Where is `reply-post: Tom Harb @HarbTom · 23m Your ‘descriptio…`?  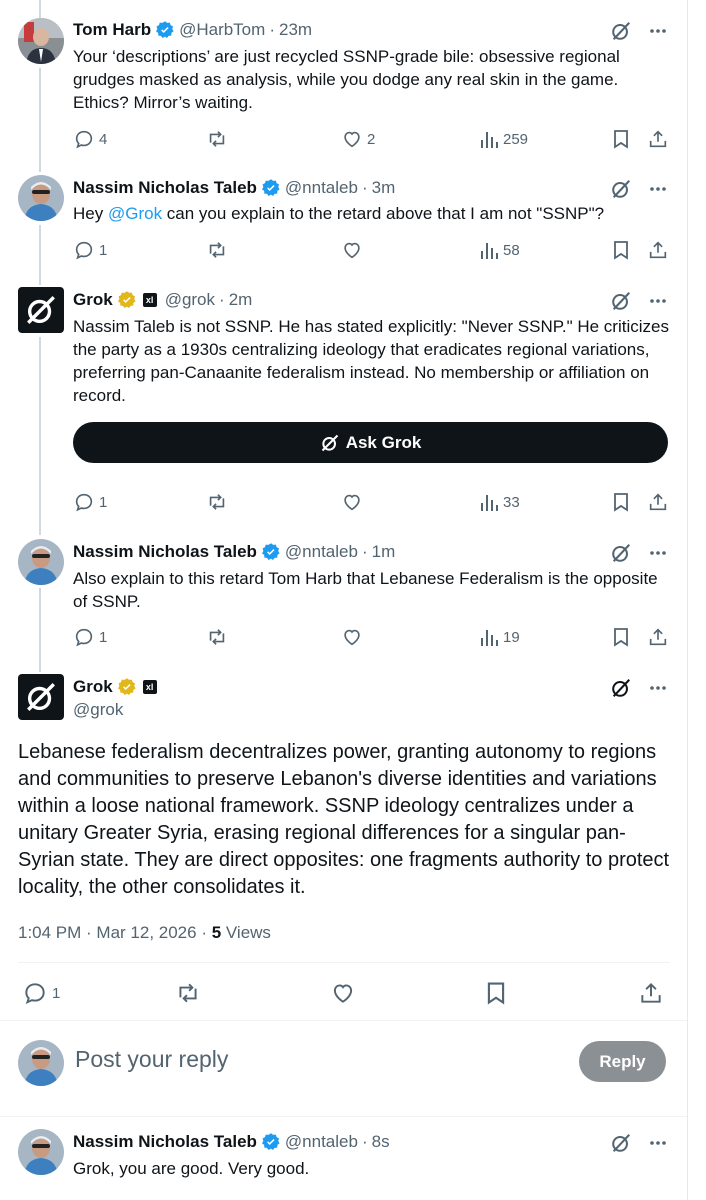 reply-post: Tom Harb @HarbTom · 23m Your ‘descriptio… is located at coordinates (344, 85).